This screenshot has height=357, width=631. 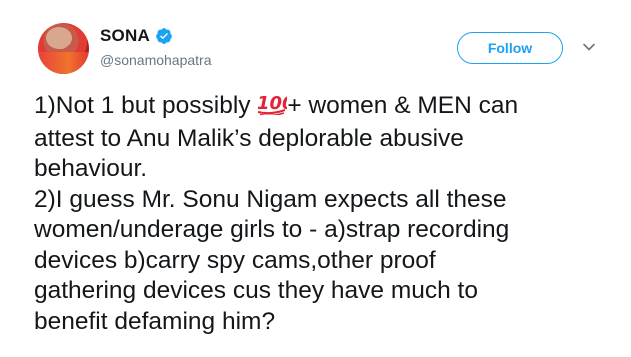 What do you see at coordinates (510, 48) in the screenshot?
I see `follow-button: Follow` at bounding box center [510, 48].